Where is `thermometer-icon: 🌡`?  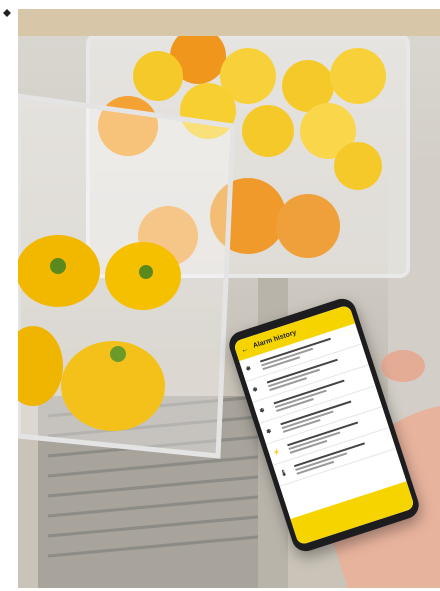 thermometer-icon: 🌡 is located at coordinates (284, 473).